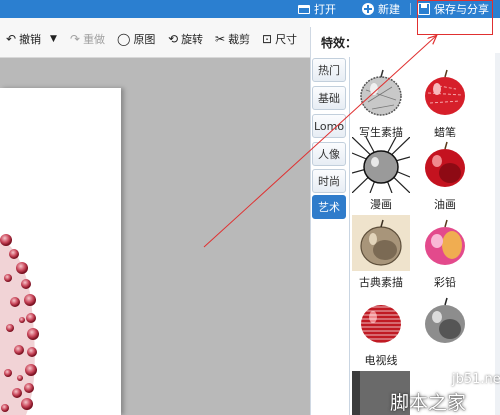  I want to click on tab-fashion: 时尚, so click(329, 181).